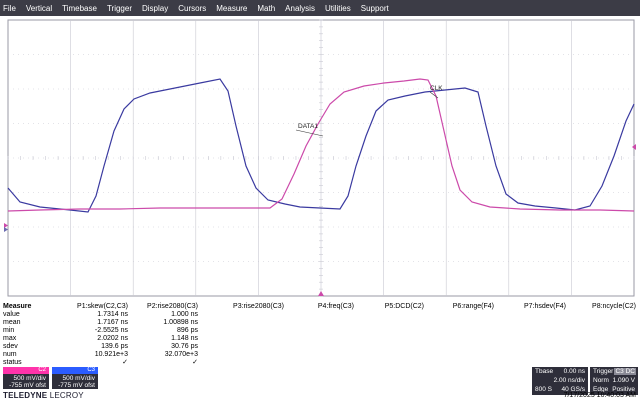  I want to click on p2-mean: 1.00898 ns, so click(180, 322).